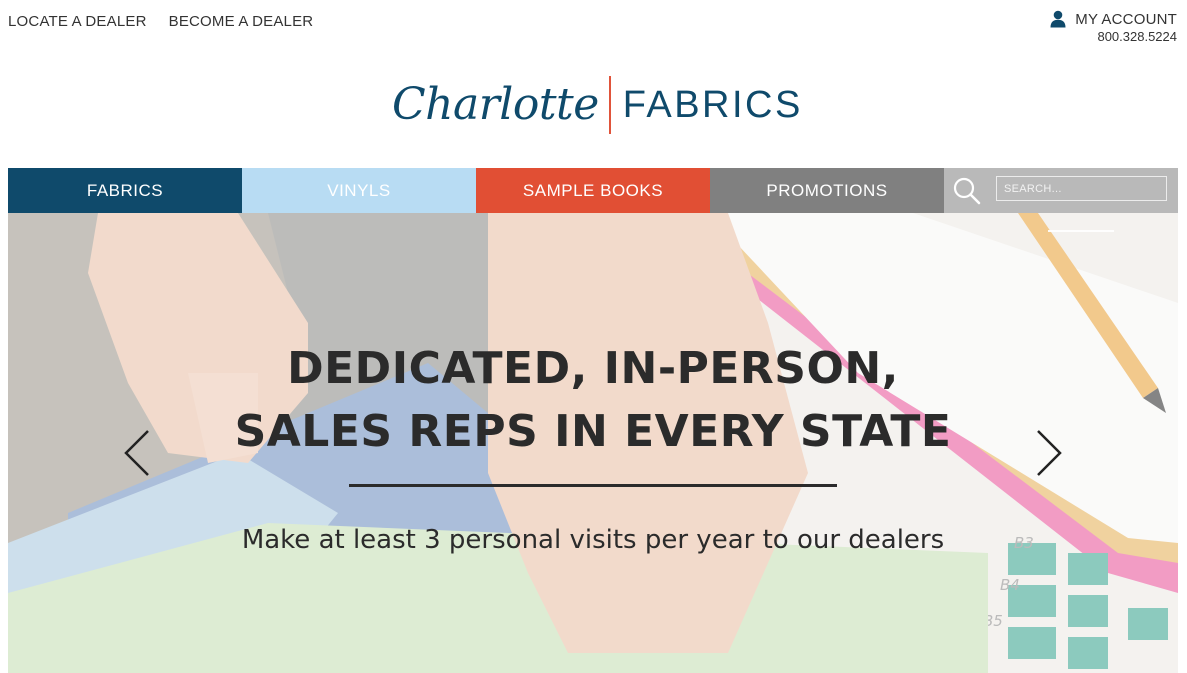  Describe the element at coordinates (593, 485) in the screenshot. I see `hero-divider` at that location.